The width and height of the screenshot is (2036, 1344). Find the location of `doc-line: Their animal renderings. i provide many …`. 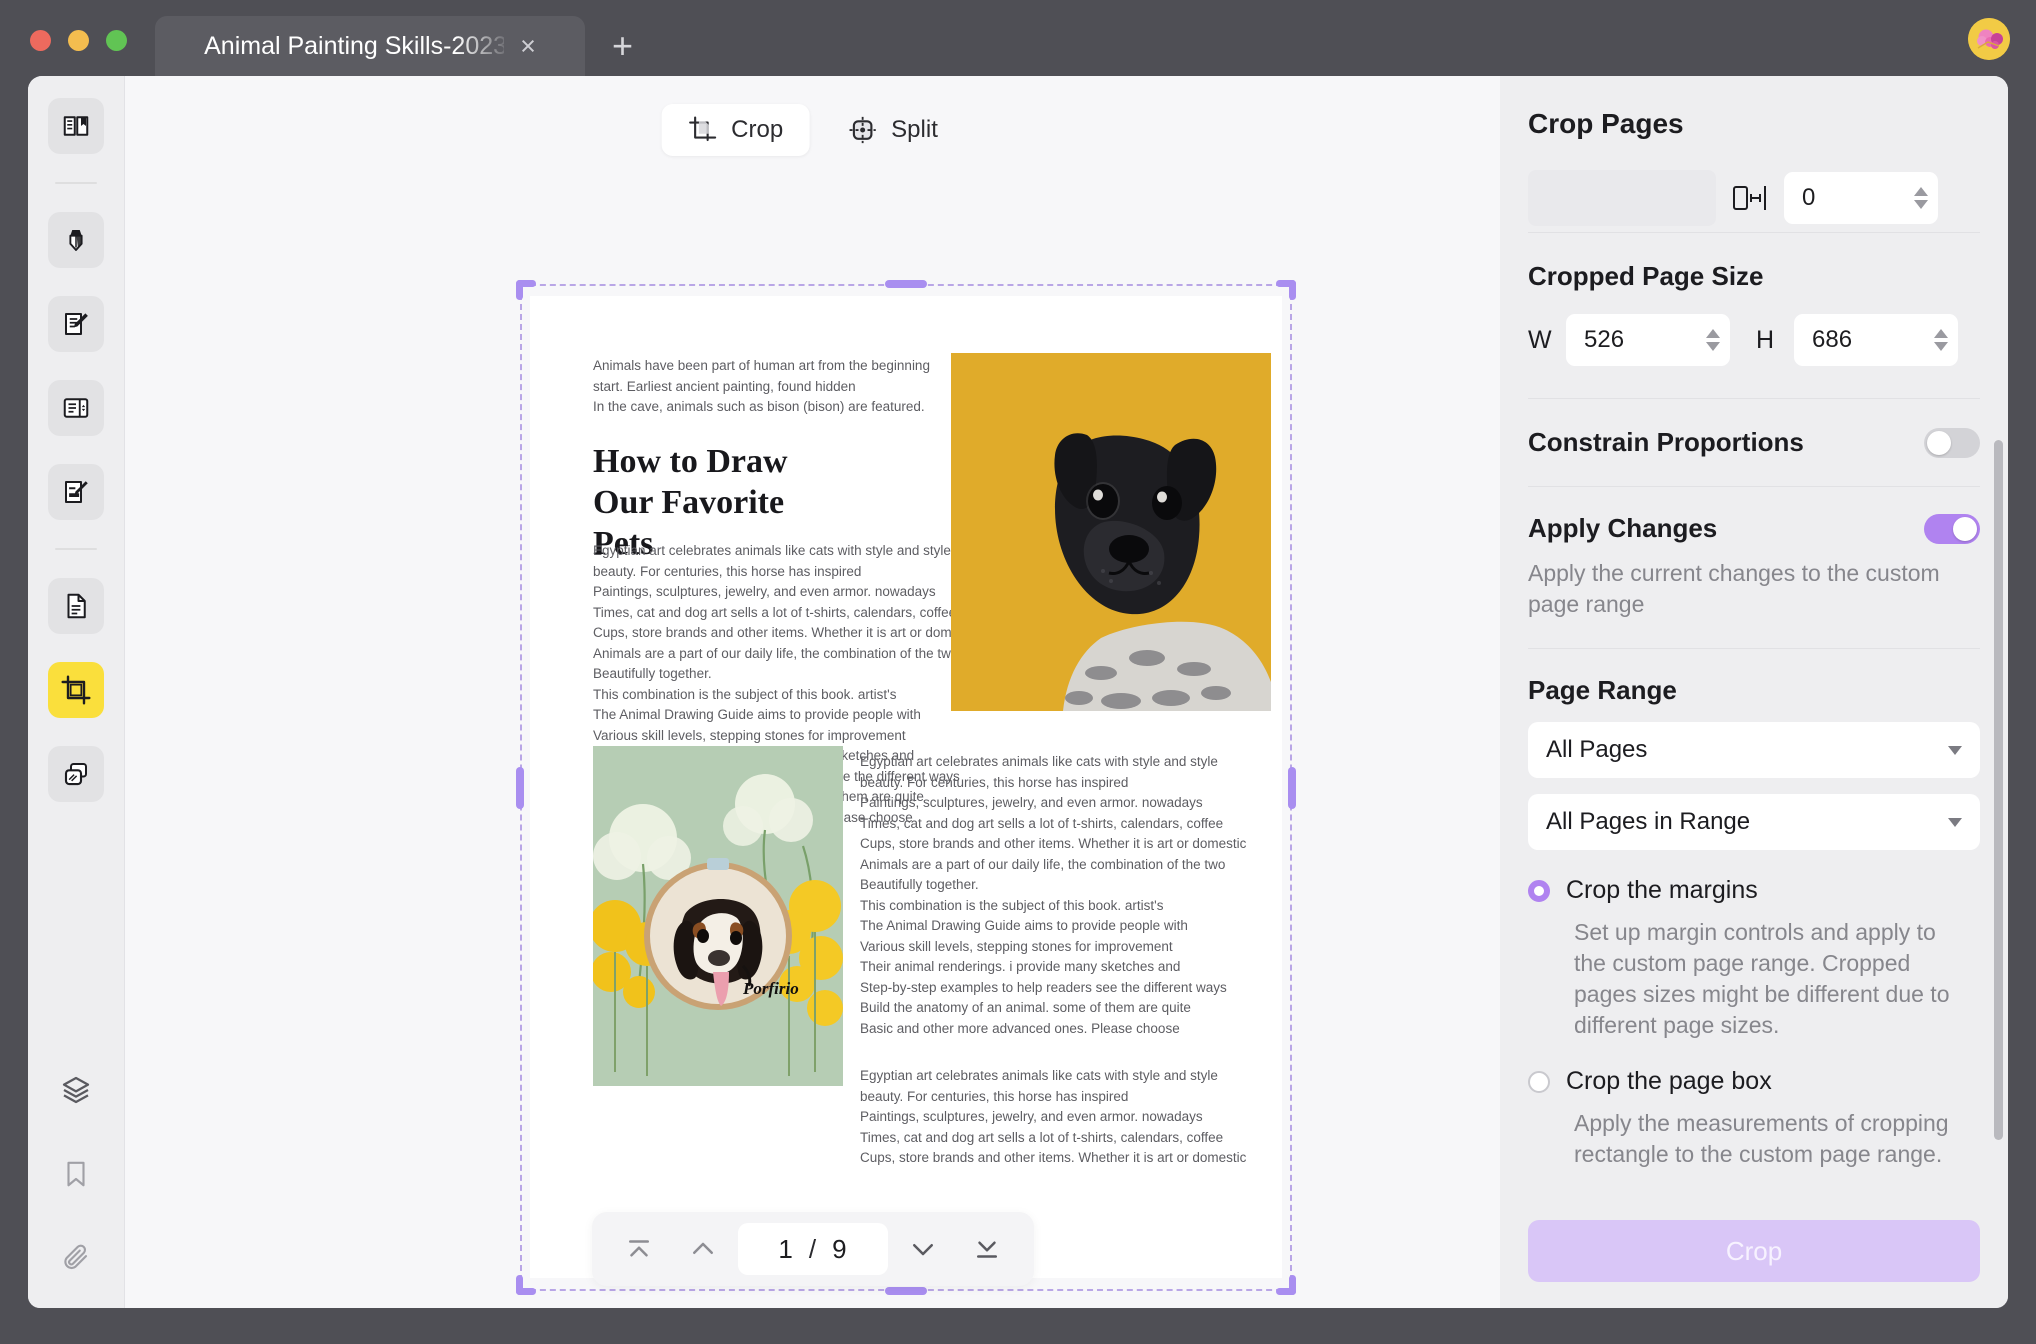

doc-line: Their animal renderings. i provide many … is located at coordinates (1020, 966).